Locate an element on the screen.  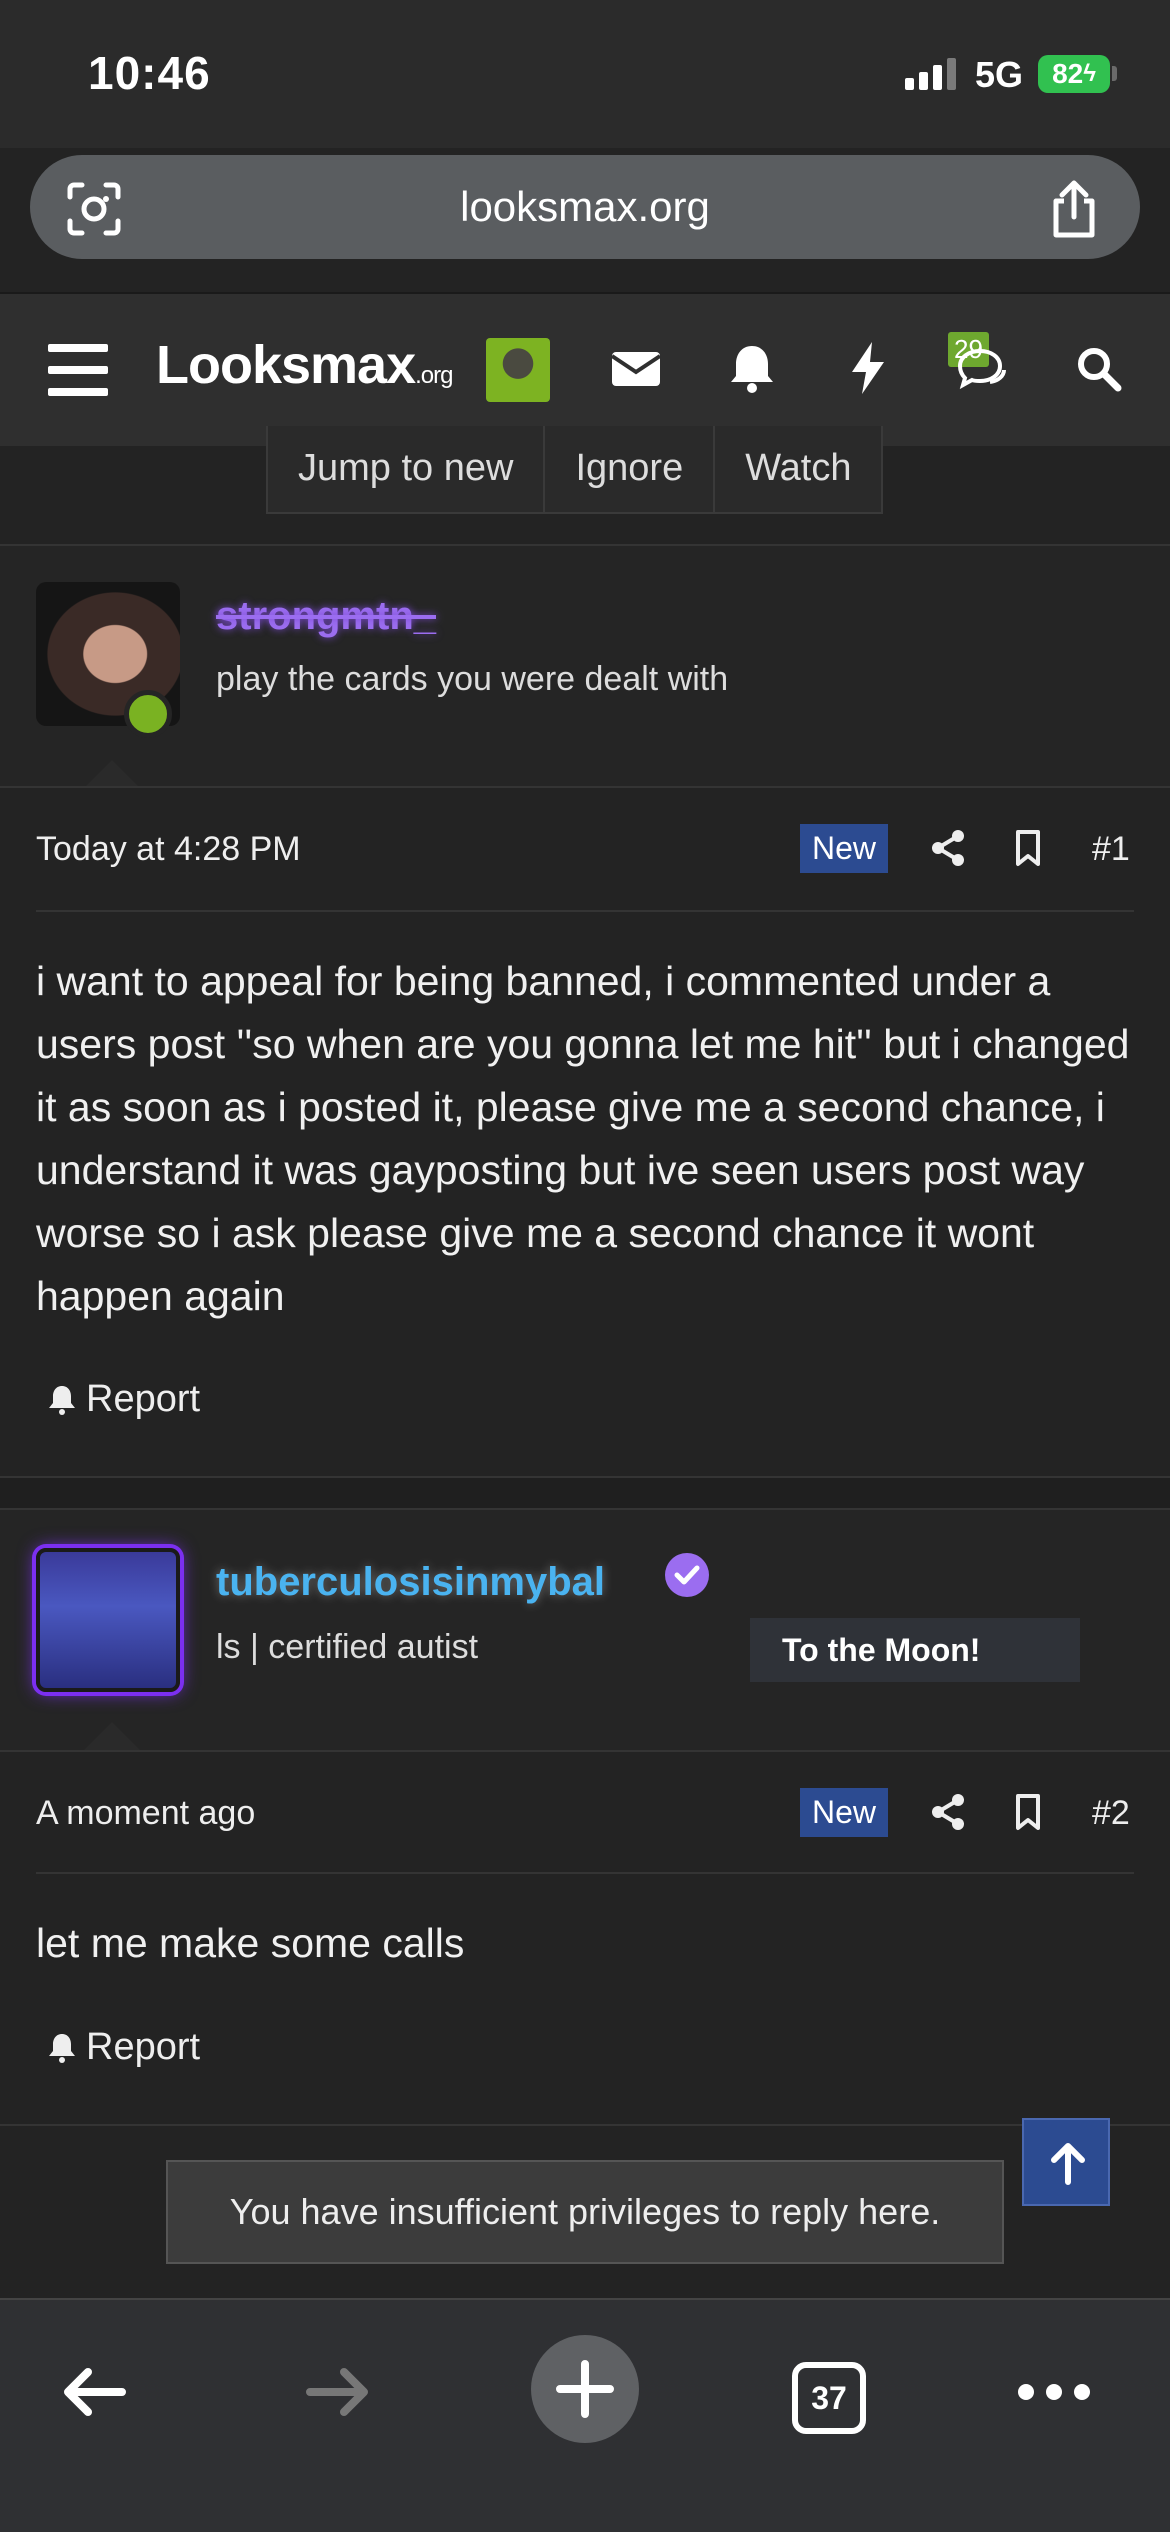
post-2-new-badge: New is located at coordinates (844, 1812).